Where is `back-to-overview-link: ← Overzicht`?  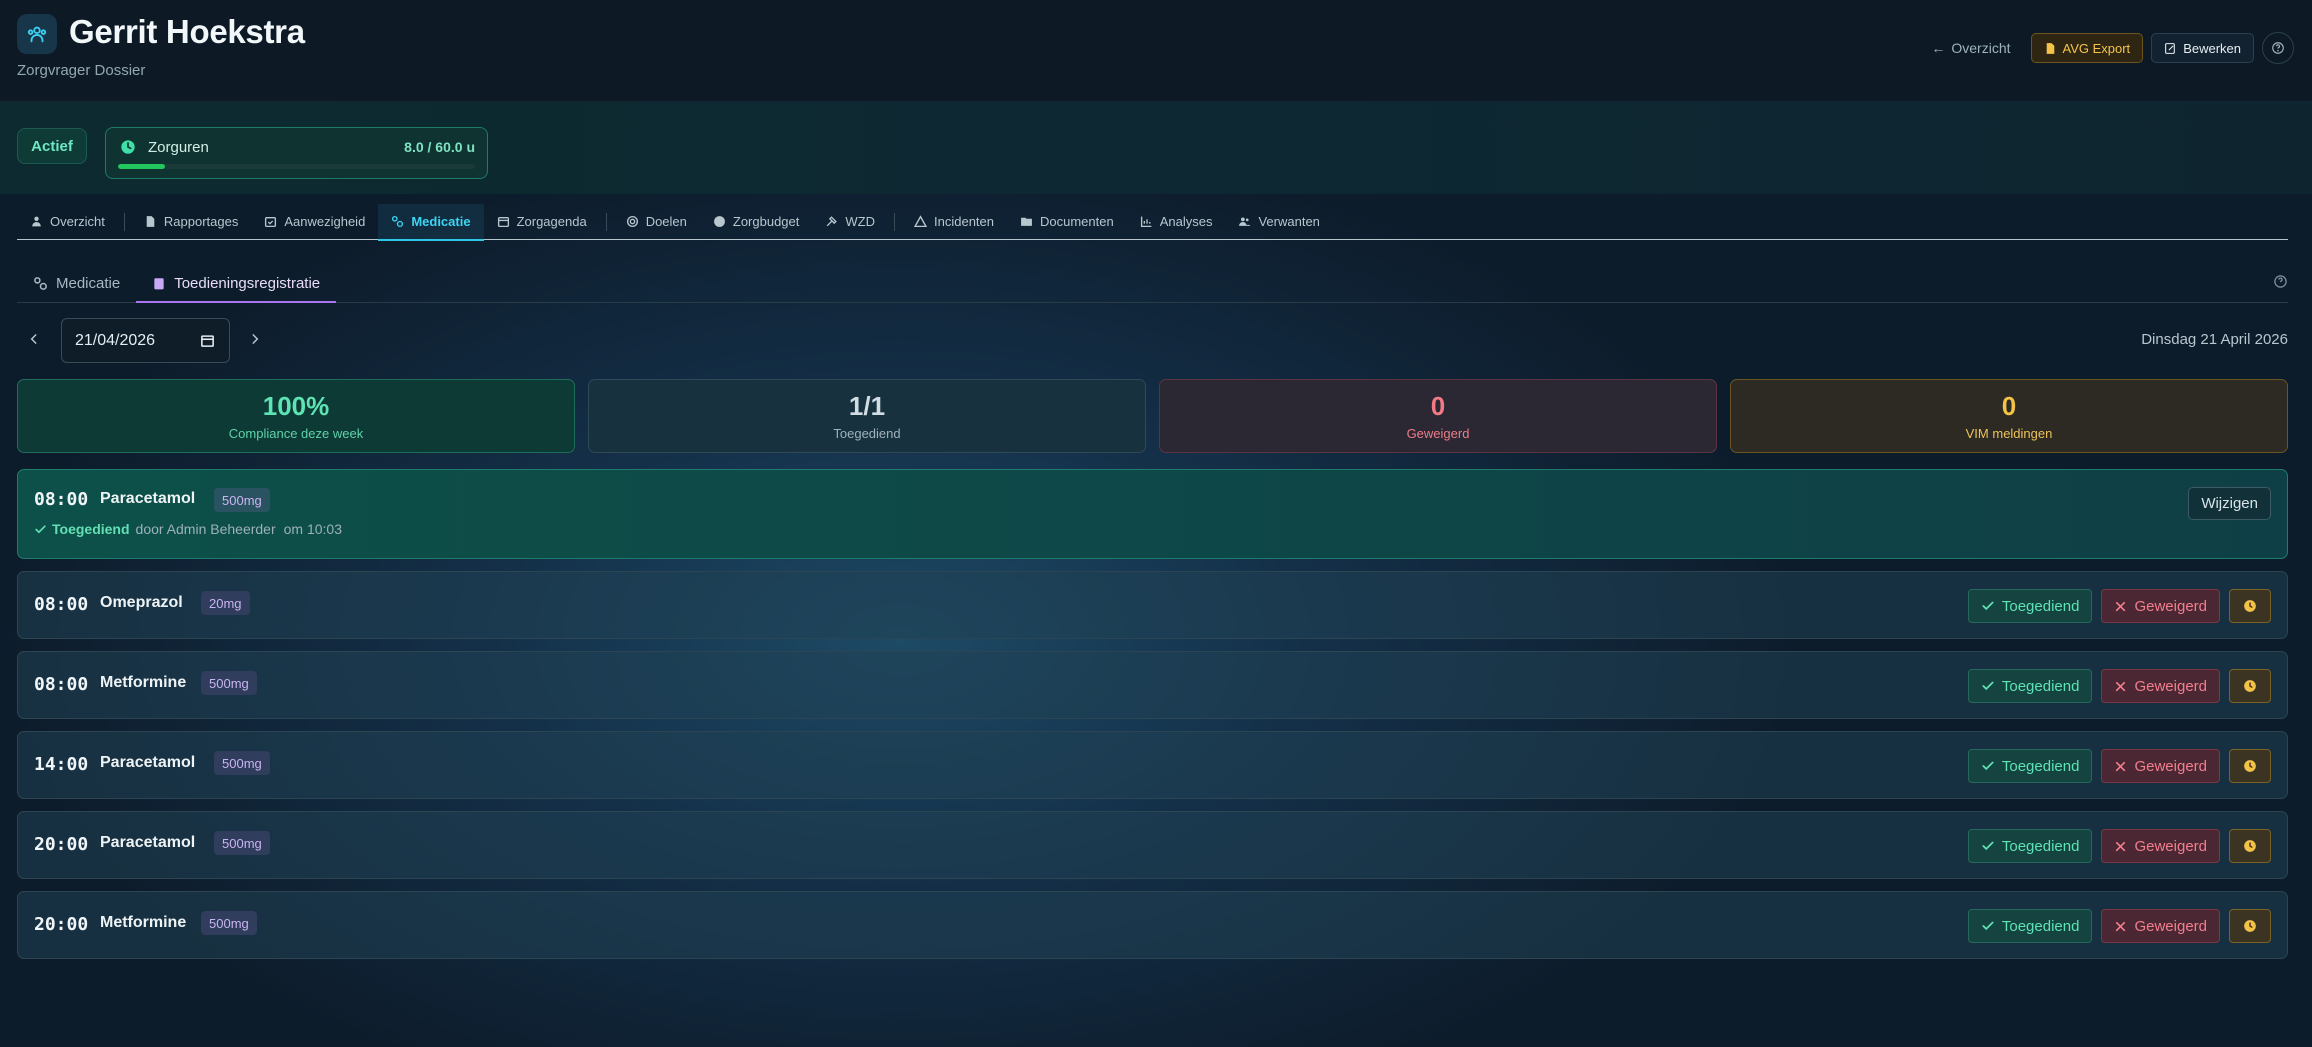 back-to-overview-link: ← Overzicht is located at coordinates (1970, 48).